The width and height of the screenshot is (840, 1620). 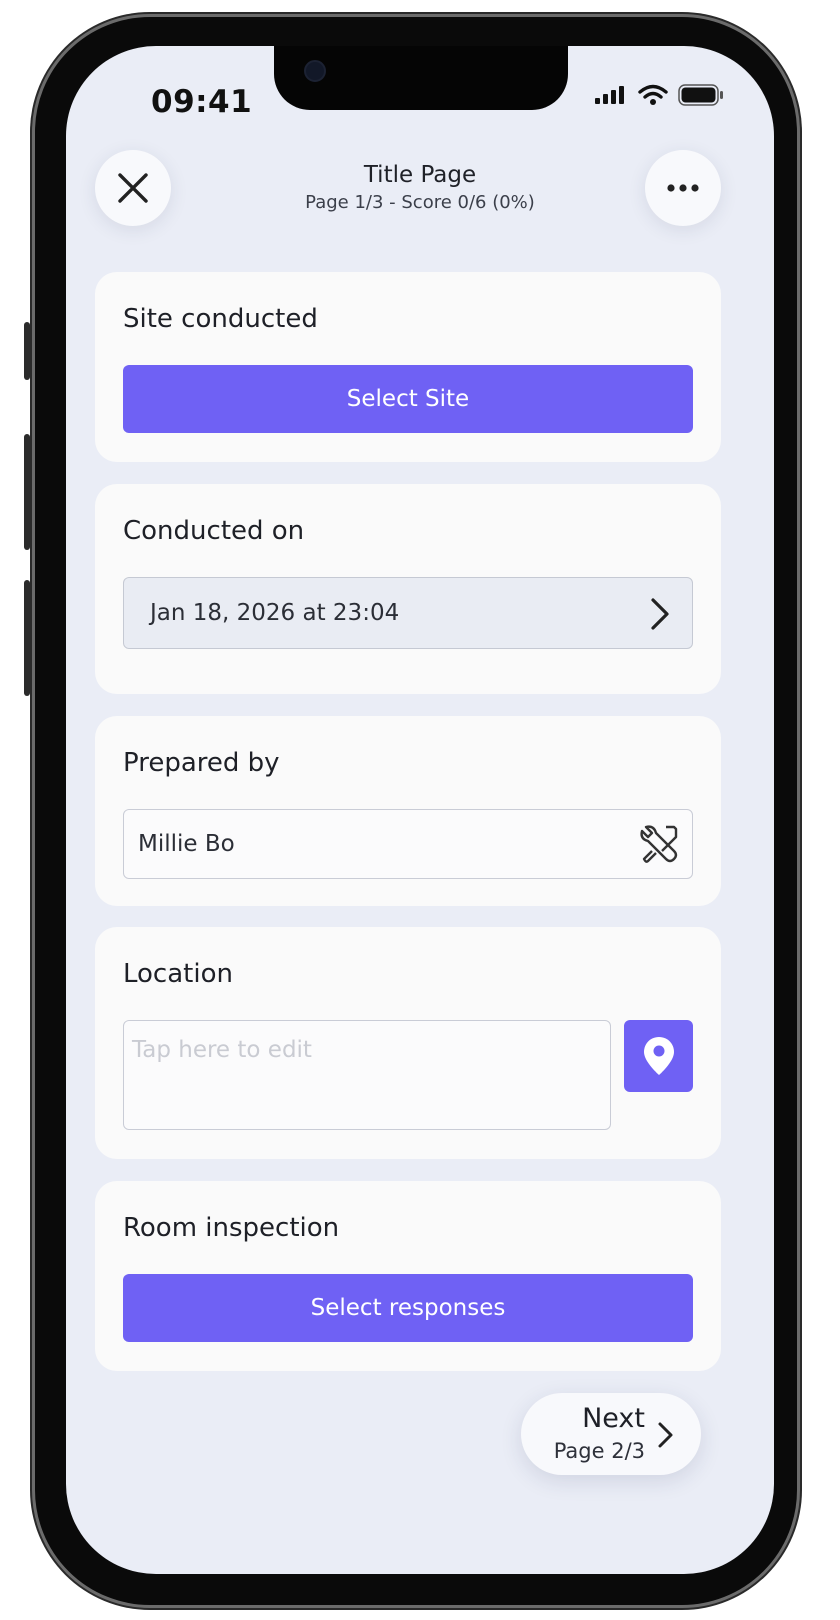 I want to click on site-conducted-label: Site conducted, so click(x=220, y=319).